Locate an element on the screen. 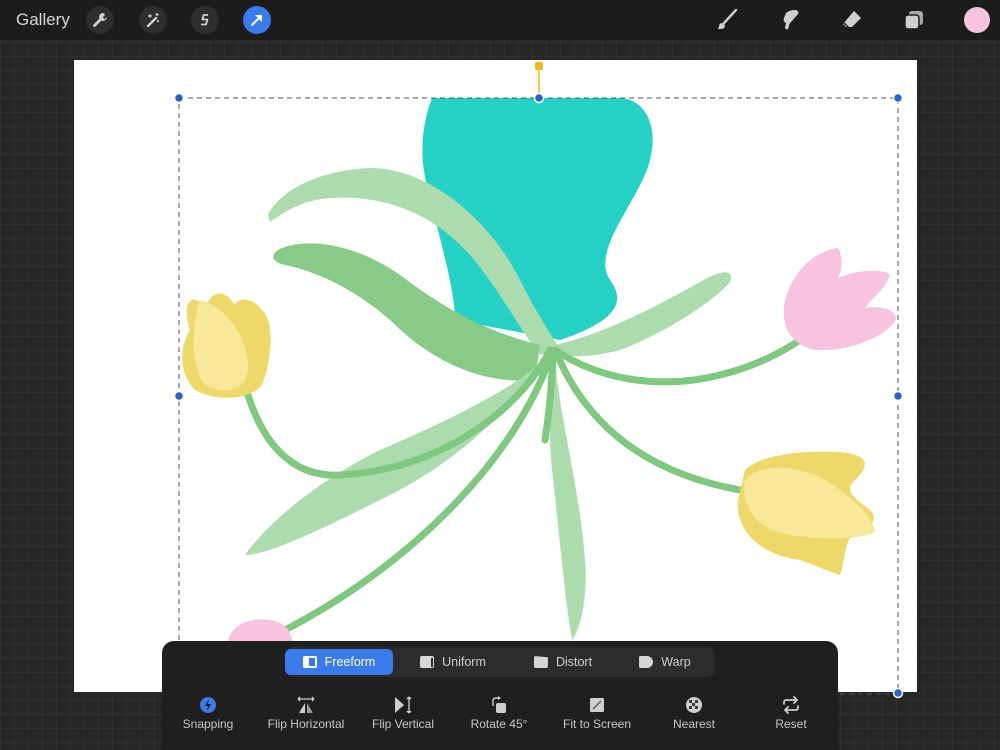 Image resolution: width=1000 pixels, height=750 pixels. transform-arrow-icon is located at coordinates (256, 20).